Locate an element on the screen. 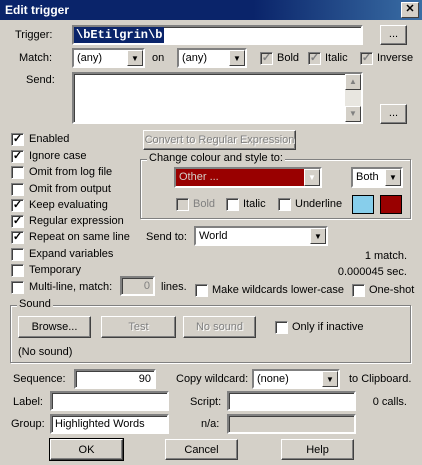  repeat-label: Repeat on same line is located at coordinates (79, 237).